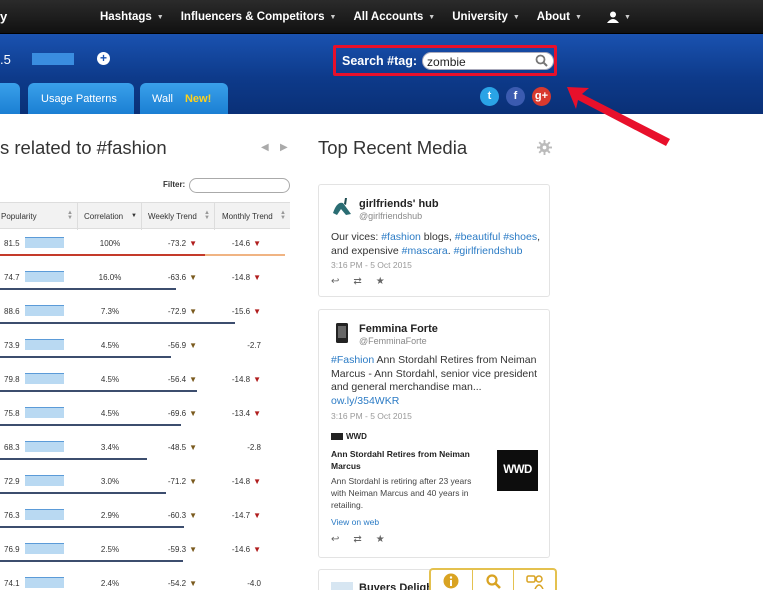 Image resolution: width=763 pixels, height=590 pixels. Describe the element at coordinates (486, 17) in the screenshot. I see `menu-university: University ▼` at that location.